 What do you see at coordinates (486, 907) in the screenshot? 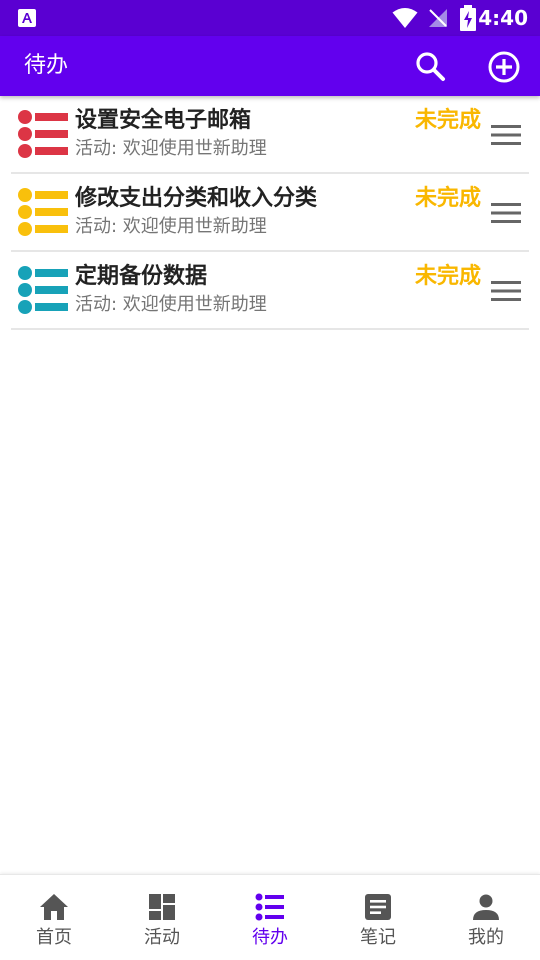
I see `person-icon` at bounding box center [486, 907].